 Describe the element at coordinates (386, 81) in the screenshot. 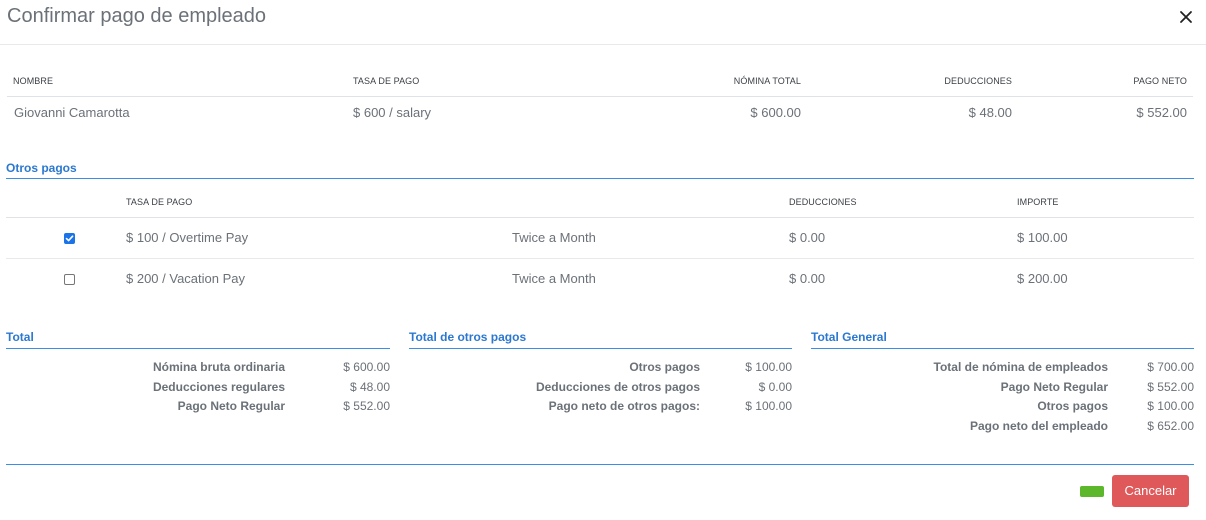

I see `header-rate: TASA DE PAGO` at that location.